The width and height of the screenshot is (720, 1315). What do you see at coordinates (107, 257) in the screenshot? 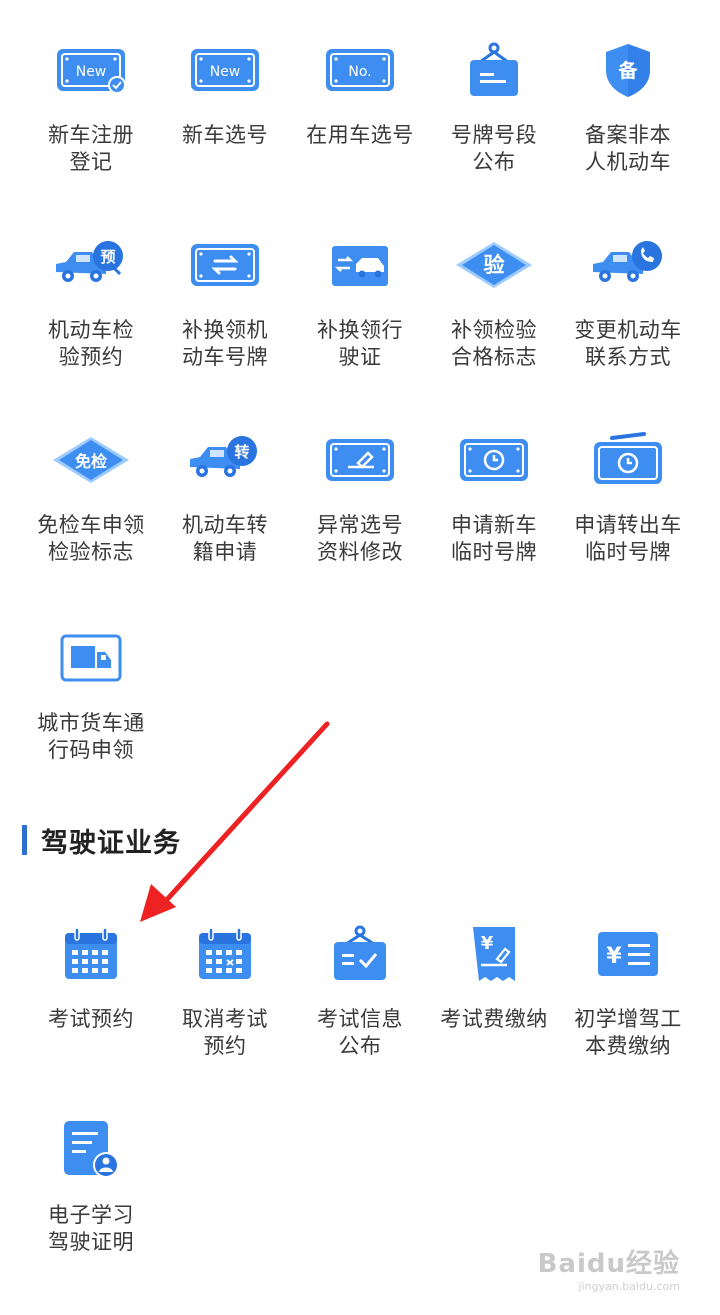
I see `svg-text: 预` at bounding box center [107, 257].